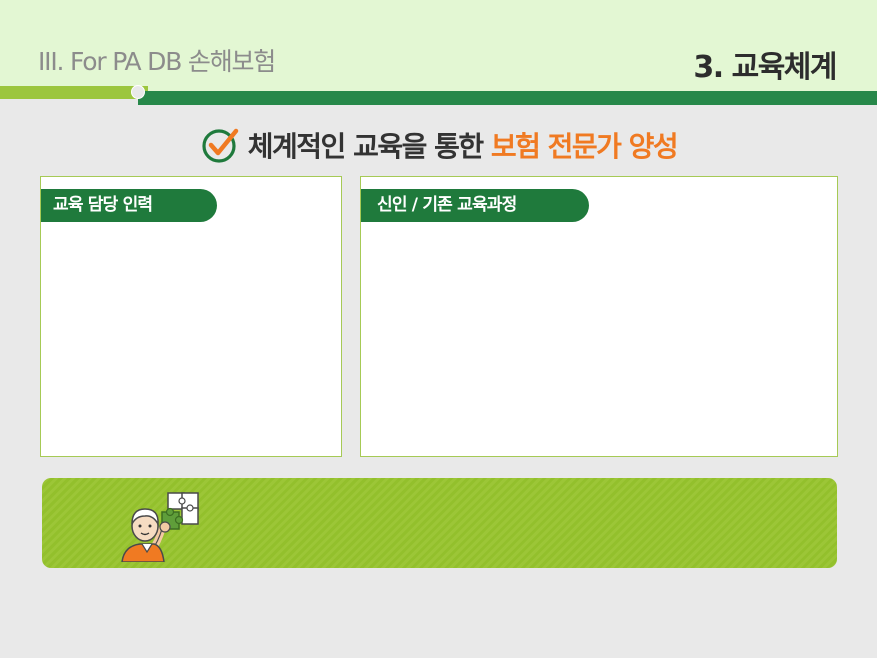 The image size is (877, 658). I want to click on check-circle-icon, so click(220, 145).